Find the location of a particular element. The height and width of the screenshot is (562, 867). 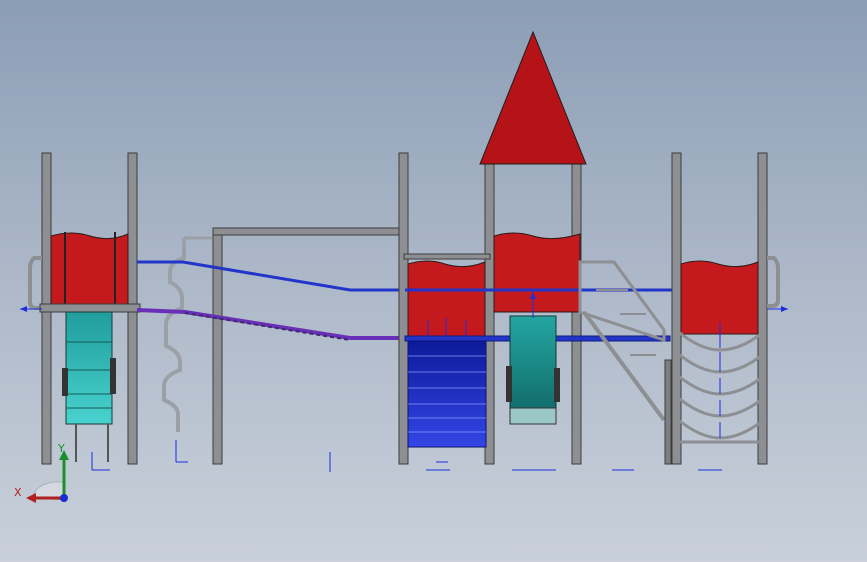

left-tower is located at coordinates (80, 311).